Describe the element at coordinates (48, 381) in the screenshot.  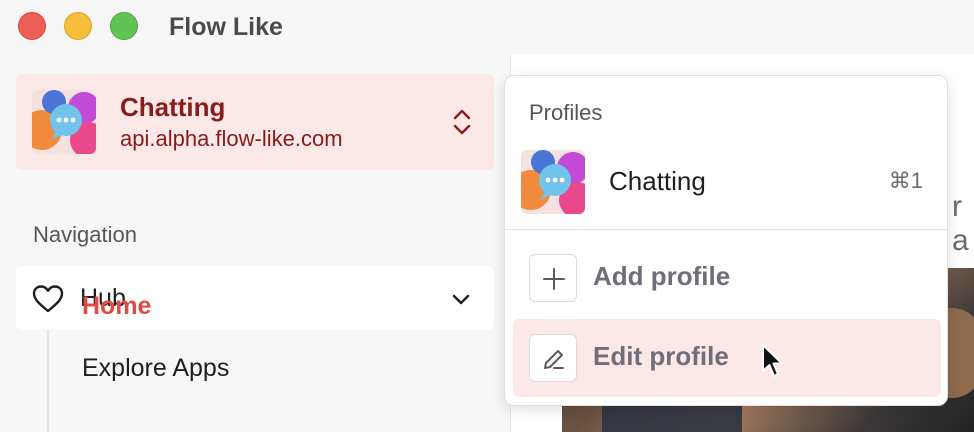
I see `nav-tree-line` at that location.